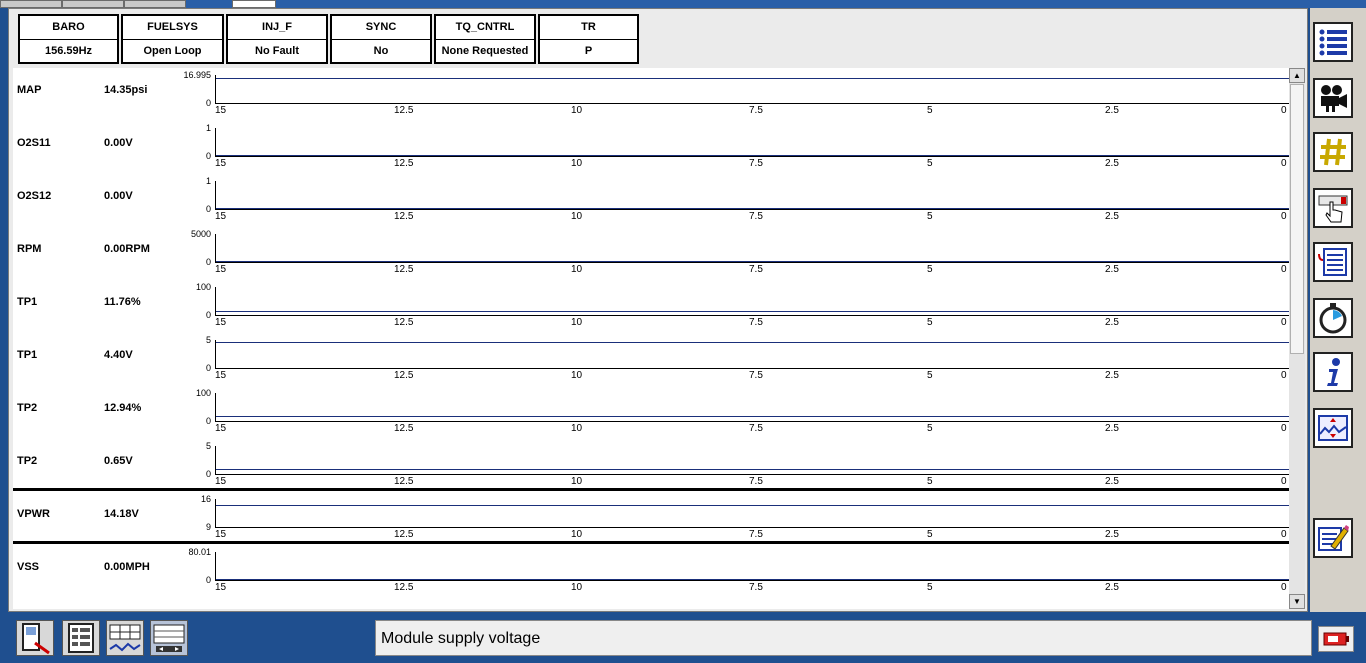 Image resolution: width=1366 pixels, height=663 pixels. I want to click on y-axis-max: 80.01, so click(199, 552).